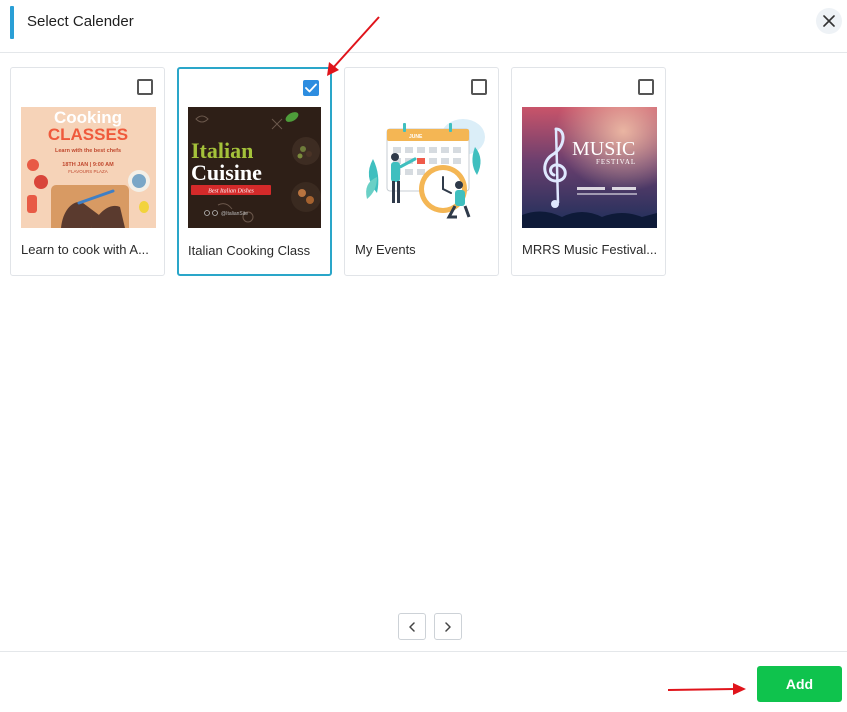  I want to click on thumb-cooking-date: 18TH JAN | 9:00 AM, so click(88, 165).